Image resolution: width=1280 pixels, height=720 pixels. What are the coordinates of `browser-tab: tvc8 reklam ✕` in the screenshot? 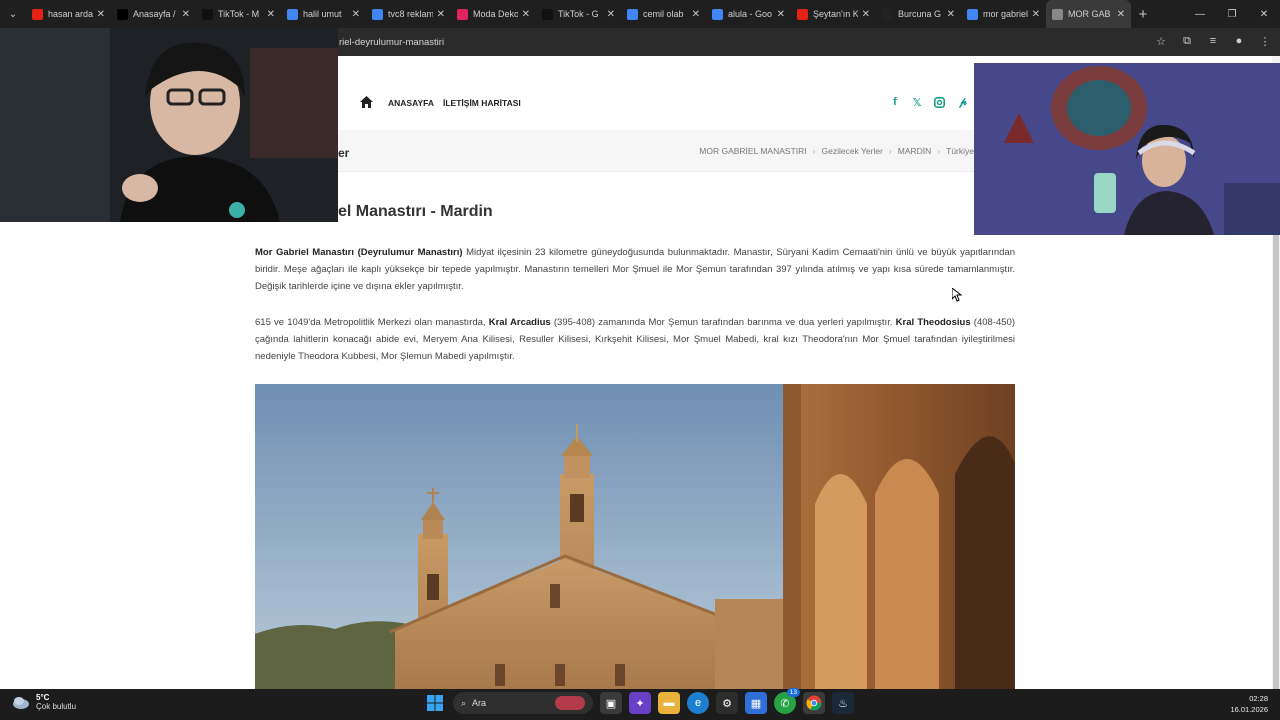 It's located at (408, 14).